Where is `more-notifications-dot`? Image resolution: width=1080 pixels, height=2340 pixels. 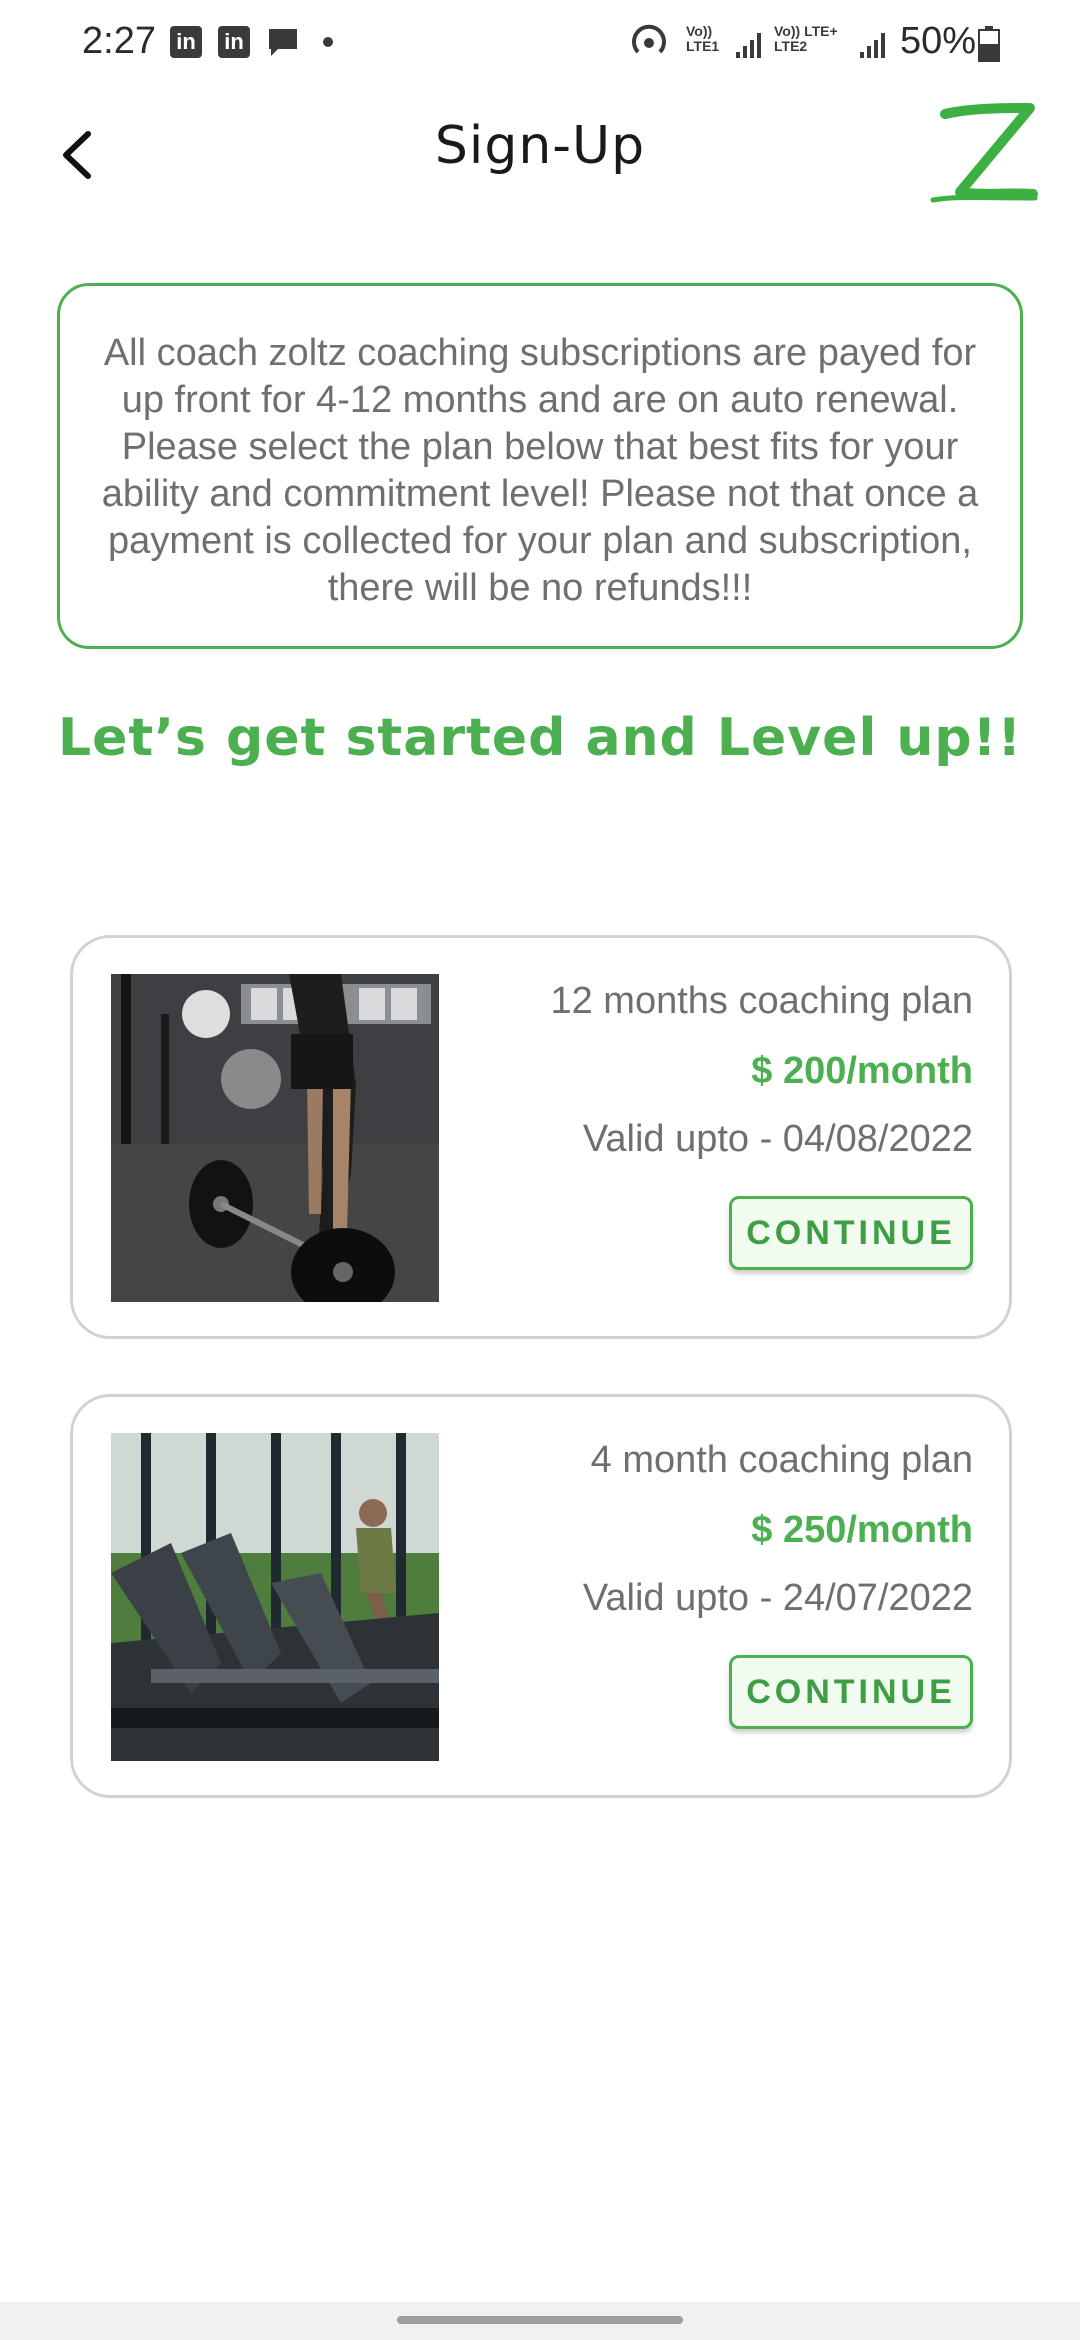
more-notifications-dot is located at coordinates (328, 42).